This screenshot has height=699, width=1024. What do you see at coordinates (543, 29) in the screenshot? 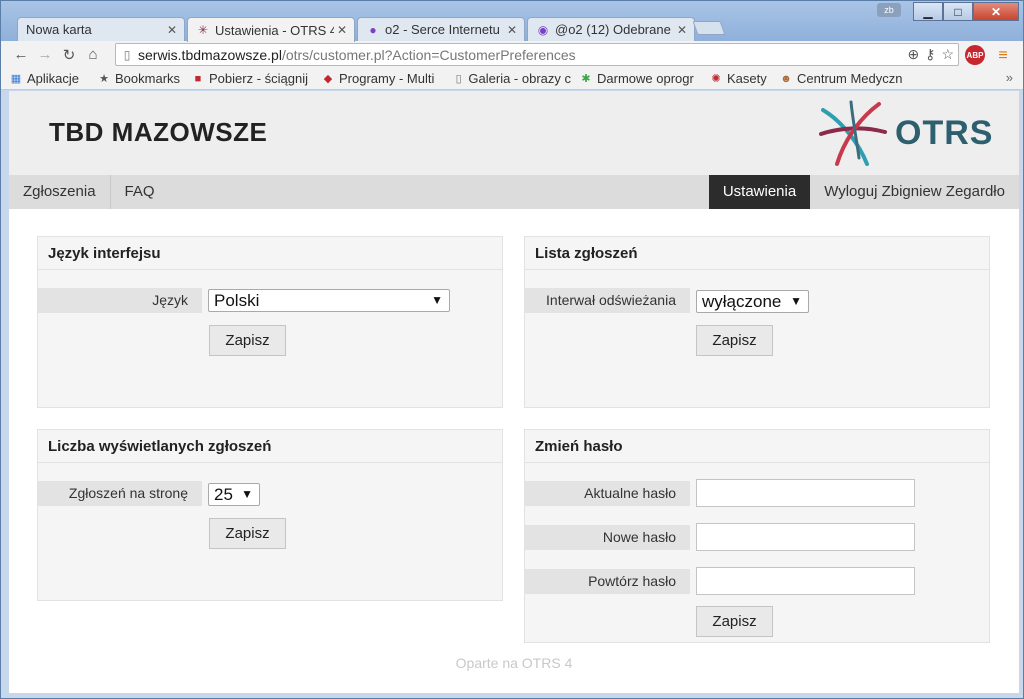
I see `o2-mail-favicon-icon: ◉` at bounding box center [543, 29].